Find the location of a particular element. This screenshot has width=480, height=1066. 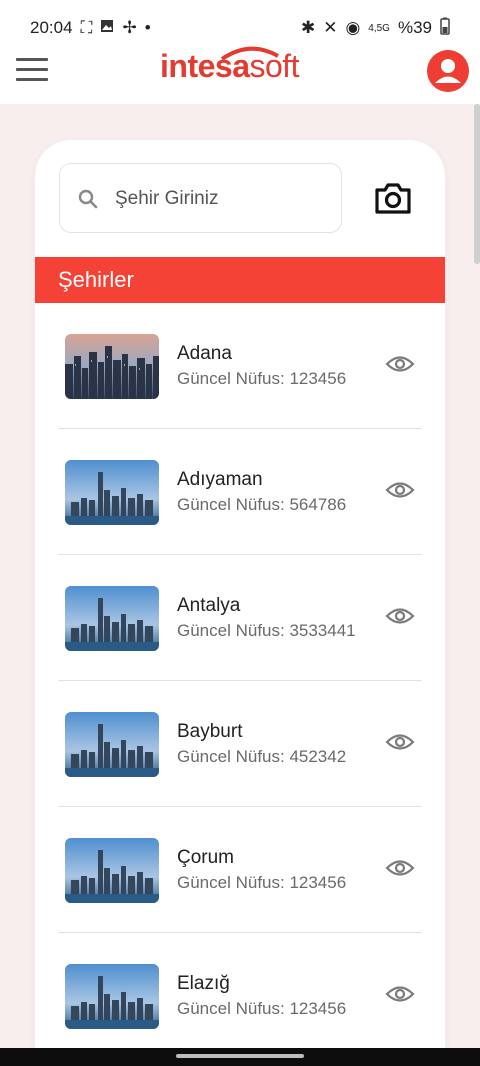

section-title: Şehirler is located at coordinates (240, 280).